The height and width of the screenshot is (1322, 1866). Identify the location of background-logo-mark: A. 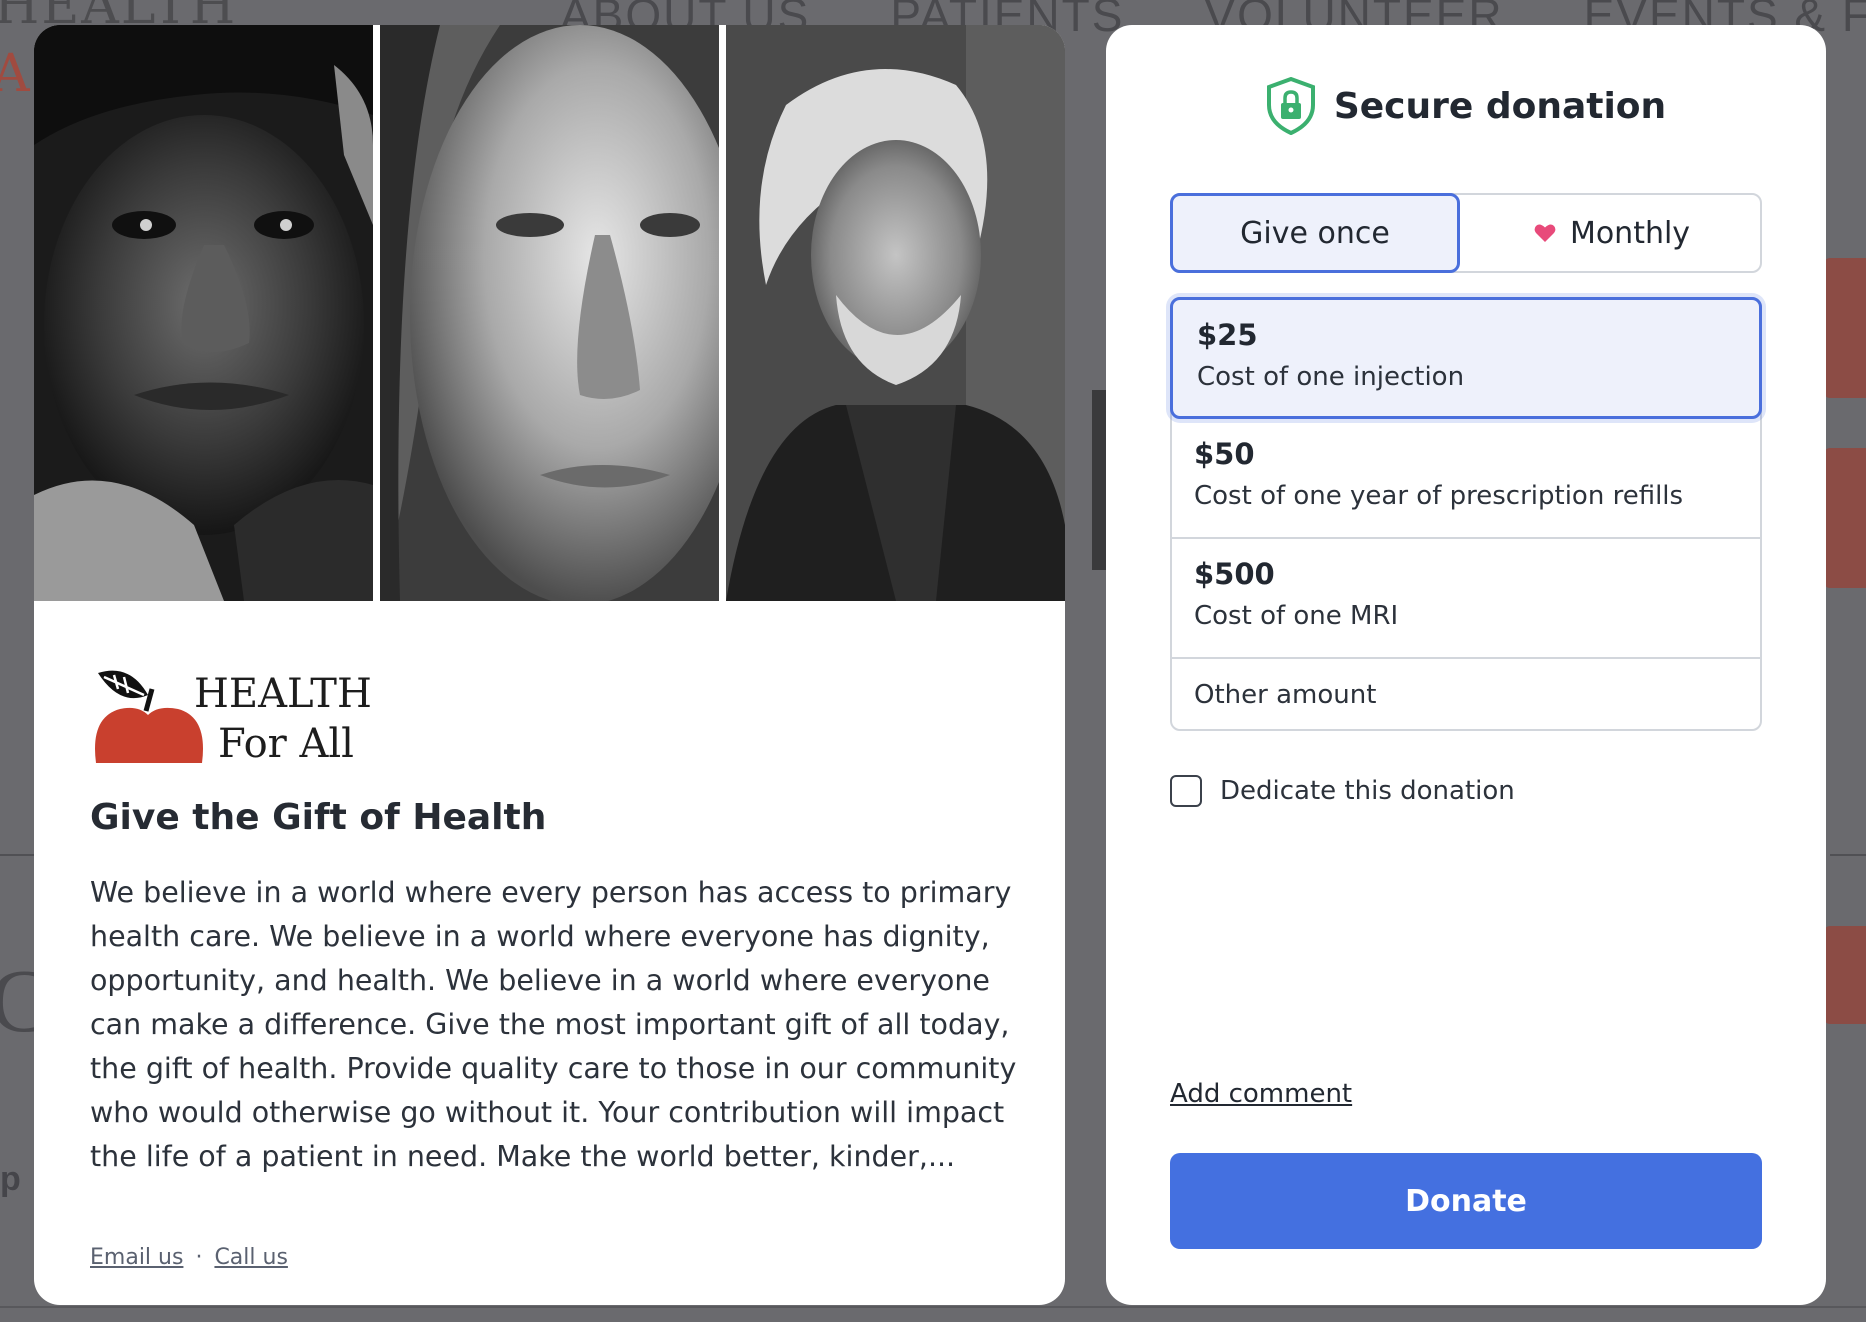
(15, 74).